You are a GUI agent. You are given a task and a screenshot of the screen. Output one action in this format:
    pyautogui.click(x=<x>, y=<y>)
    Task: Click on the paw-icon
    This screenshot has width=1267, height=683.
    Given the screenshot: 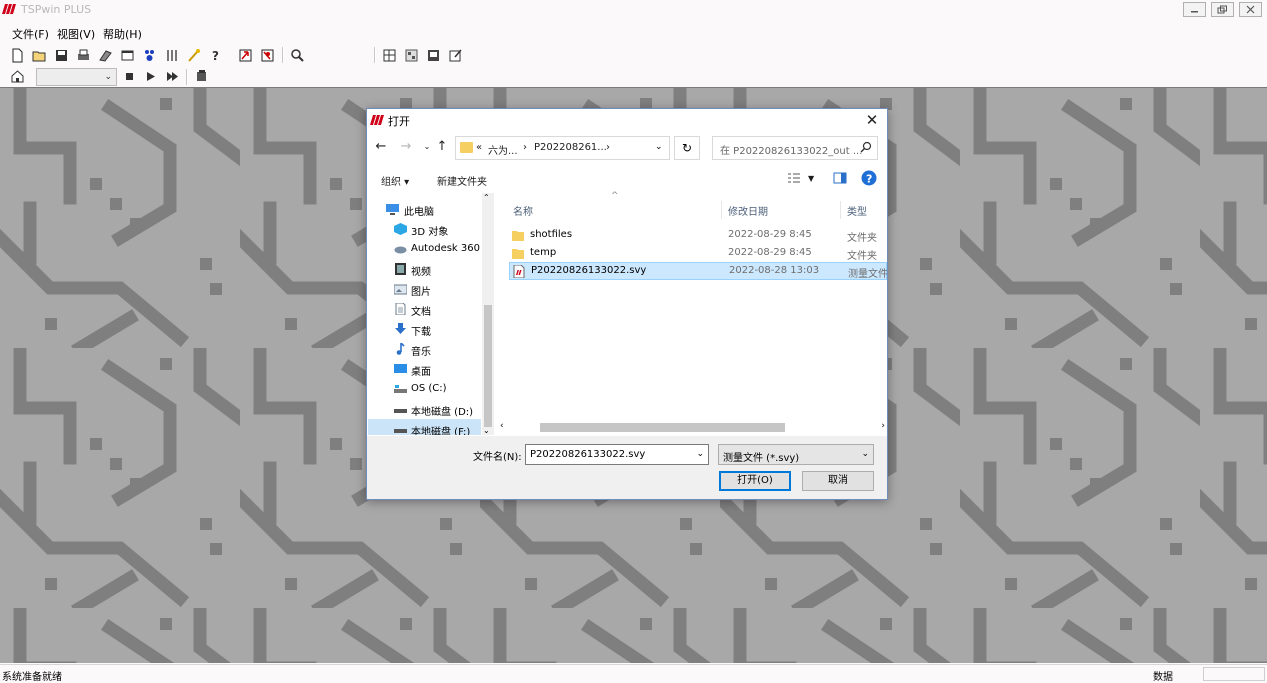 What is the action you would take?
    pyautogui.click(x=149, y=55)
    